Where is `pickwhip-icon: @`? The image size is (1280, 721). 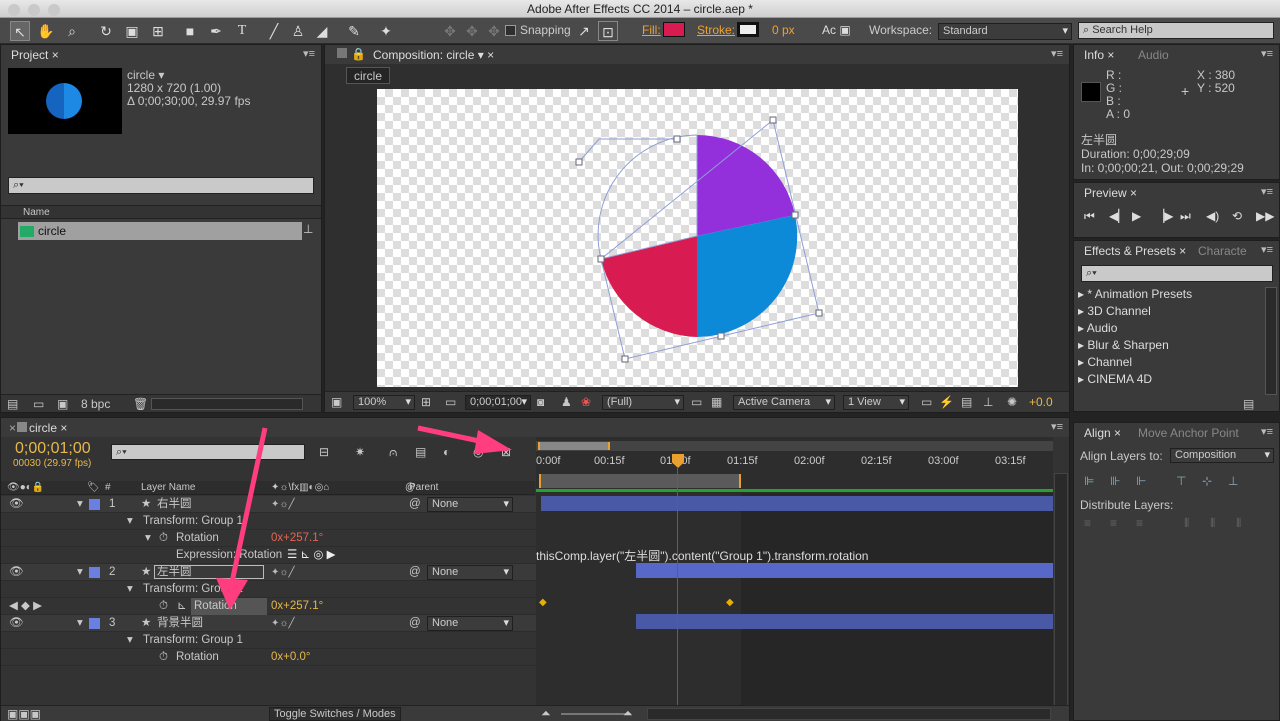 pickwhip-icon: @ is located at coordinates (415, 572).